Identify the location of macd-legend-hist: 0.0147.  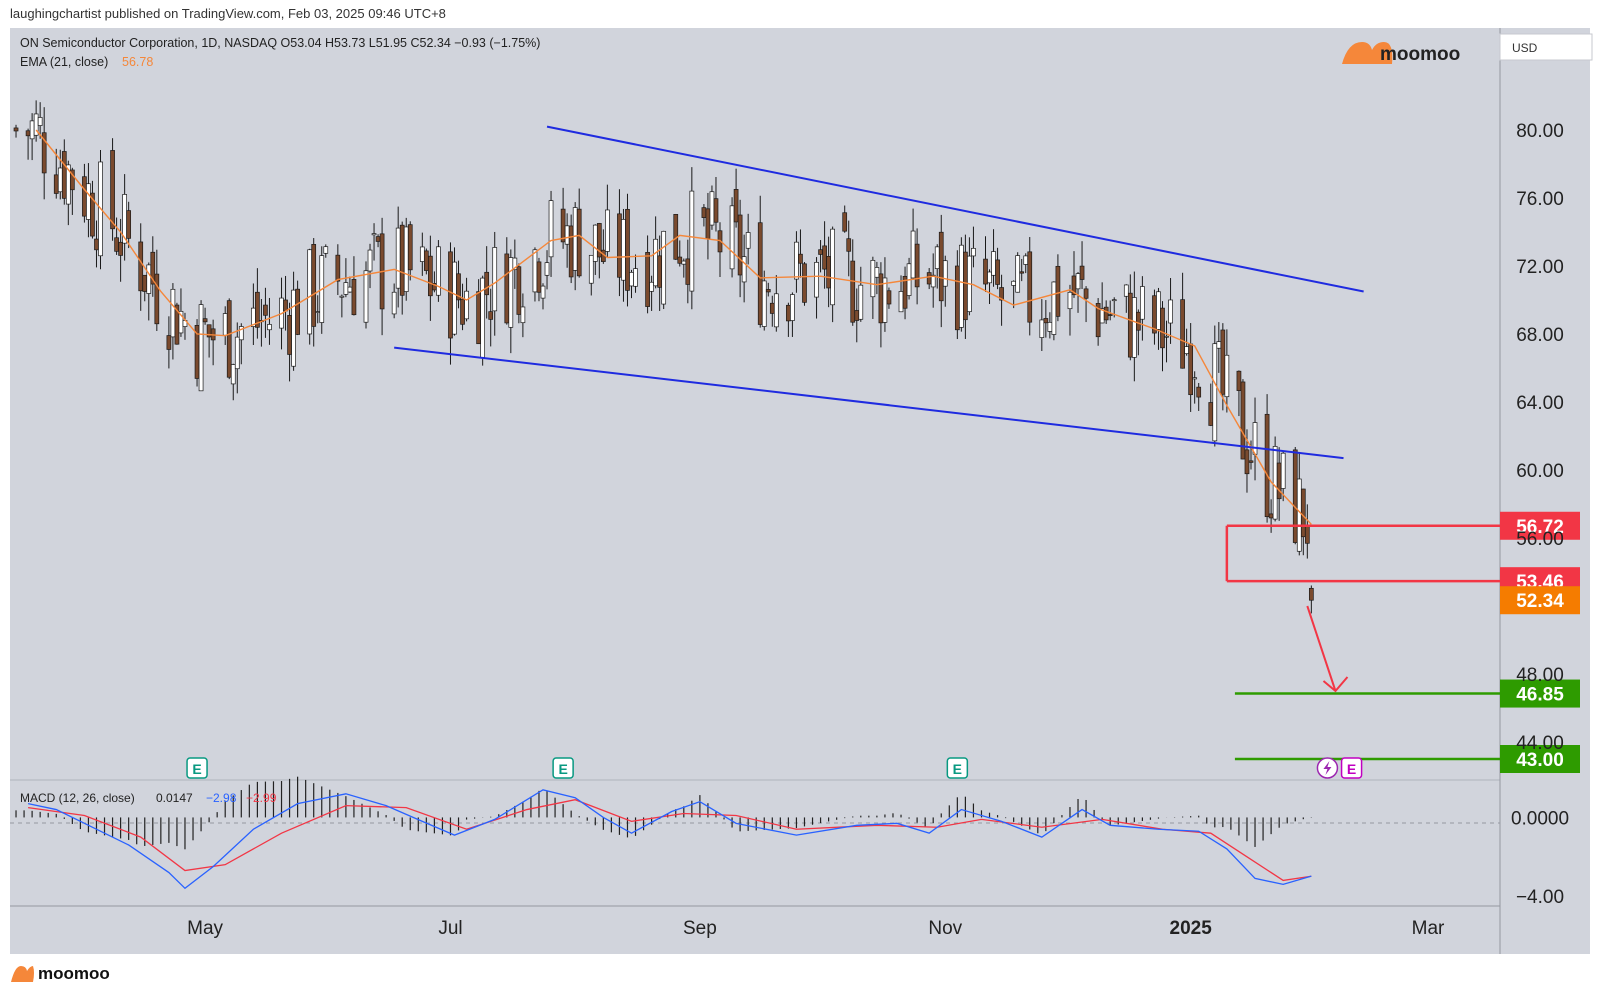
(174, 798).